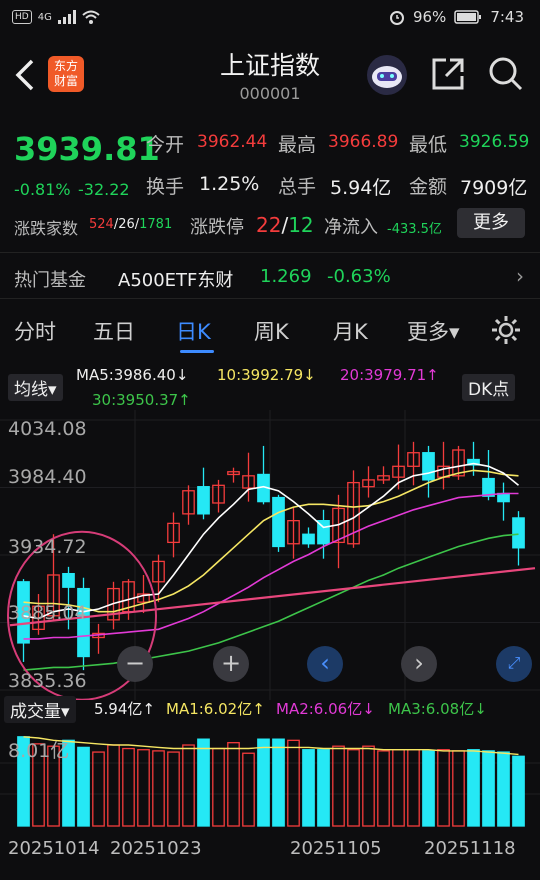  What do you see at coordinates (217, 227) in the screenshot?
I see `limit-label: 涨跌停` at bounding box center [217, 227].